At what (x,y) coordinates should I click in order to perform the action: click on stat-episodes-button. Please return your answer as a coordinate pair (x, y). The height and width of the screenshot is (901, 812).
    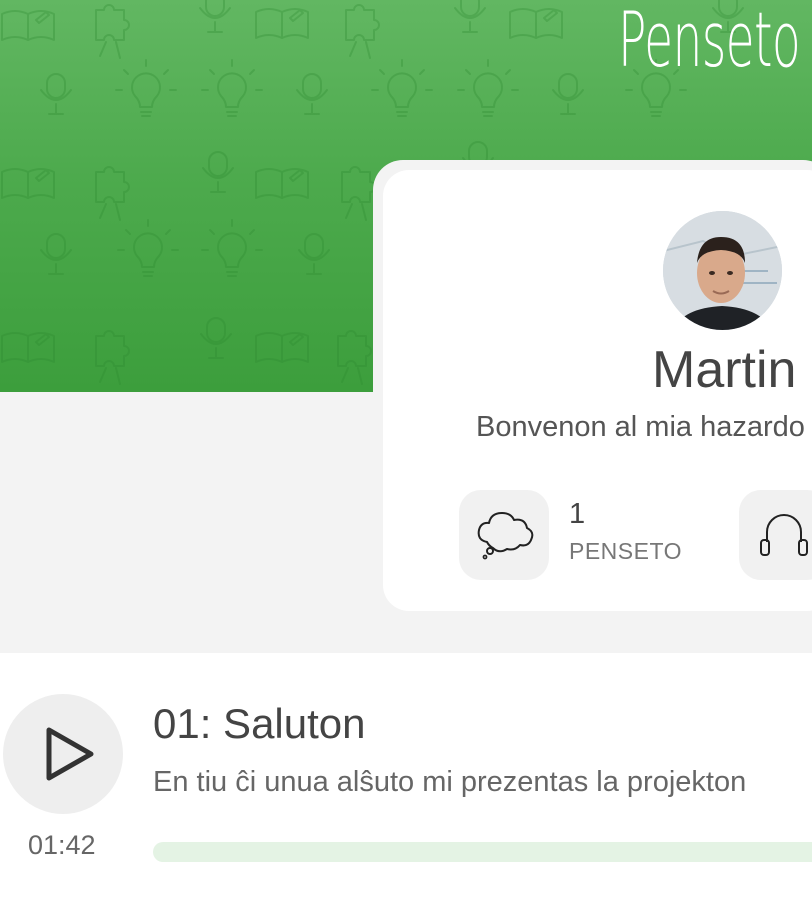
    Looking at the image, I should click on (504, 535).